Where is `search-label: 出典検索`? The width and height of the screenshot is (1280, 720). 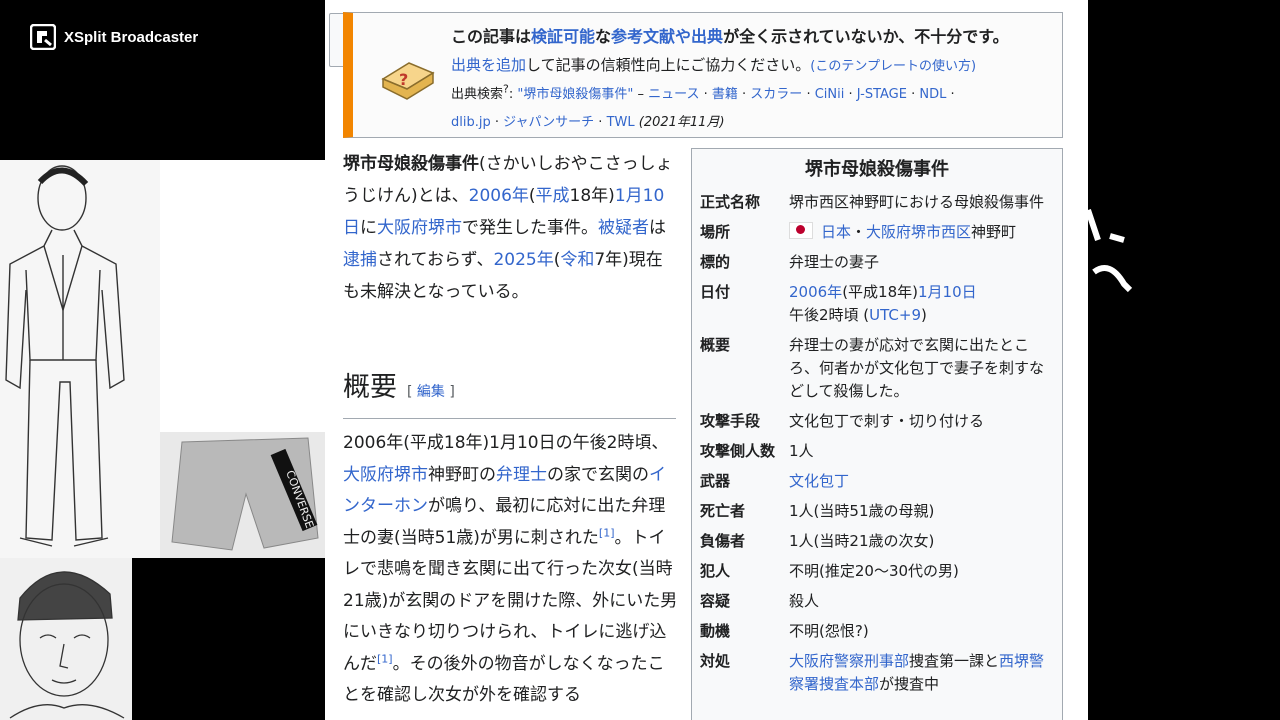
search-label: 出典検索 is located at coordinates (477, 94).